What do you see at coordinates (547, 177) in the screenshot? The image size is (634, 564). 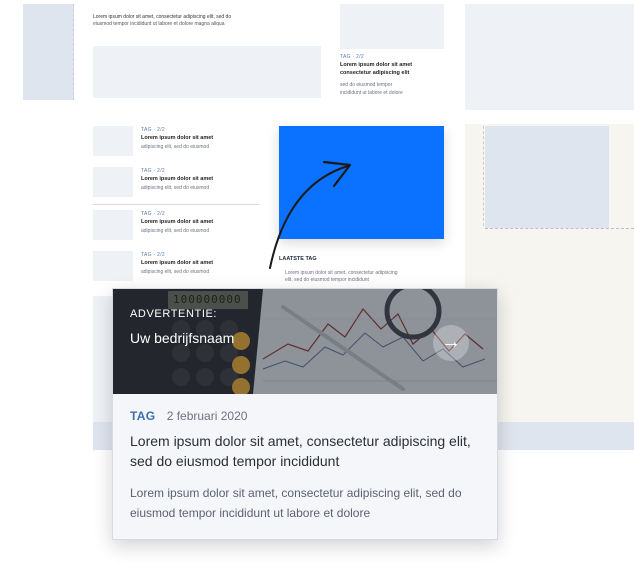 I see `right-panel-image` at bounding box center [547, 177].